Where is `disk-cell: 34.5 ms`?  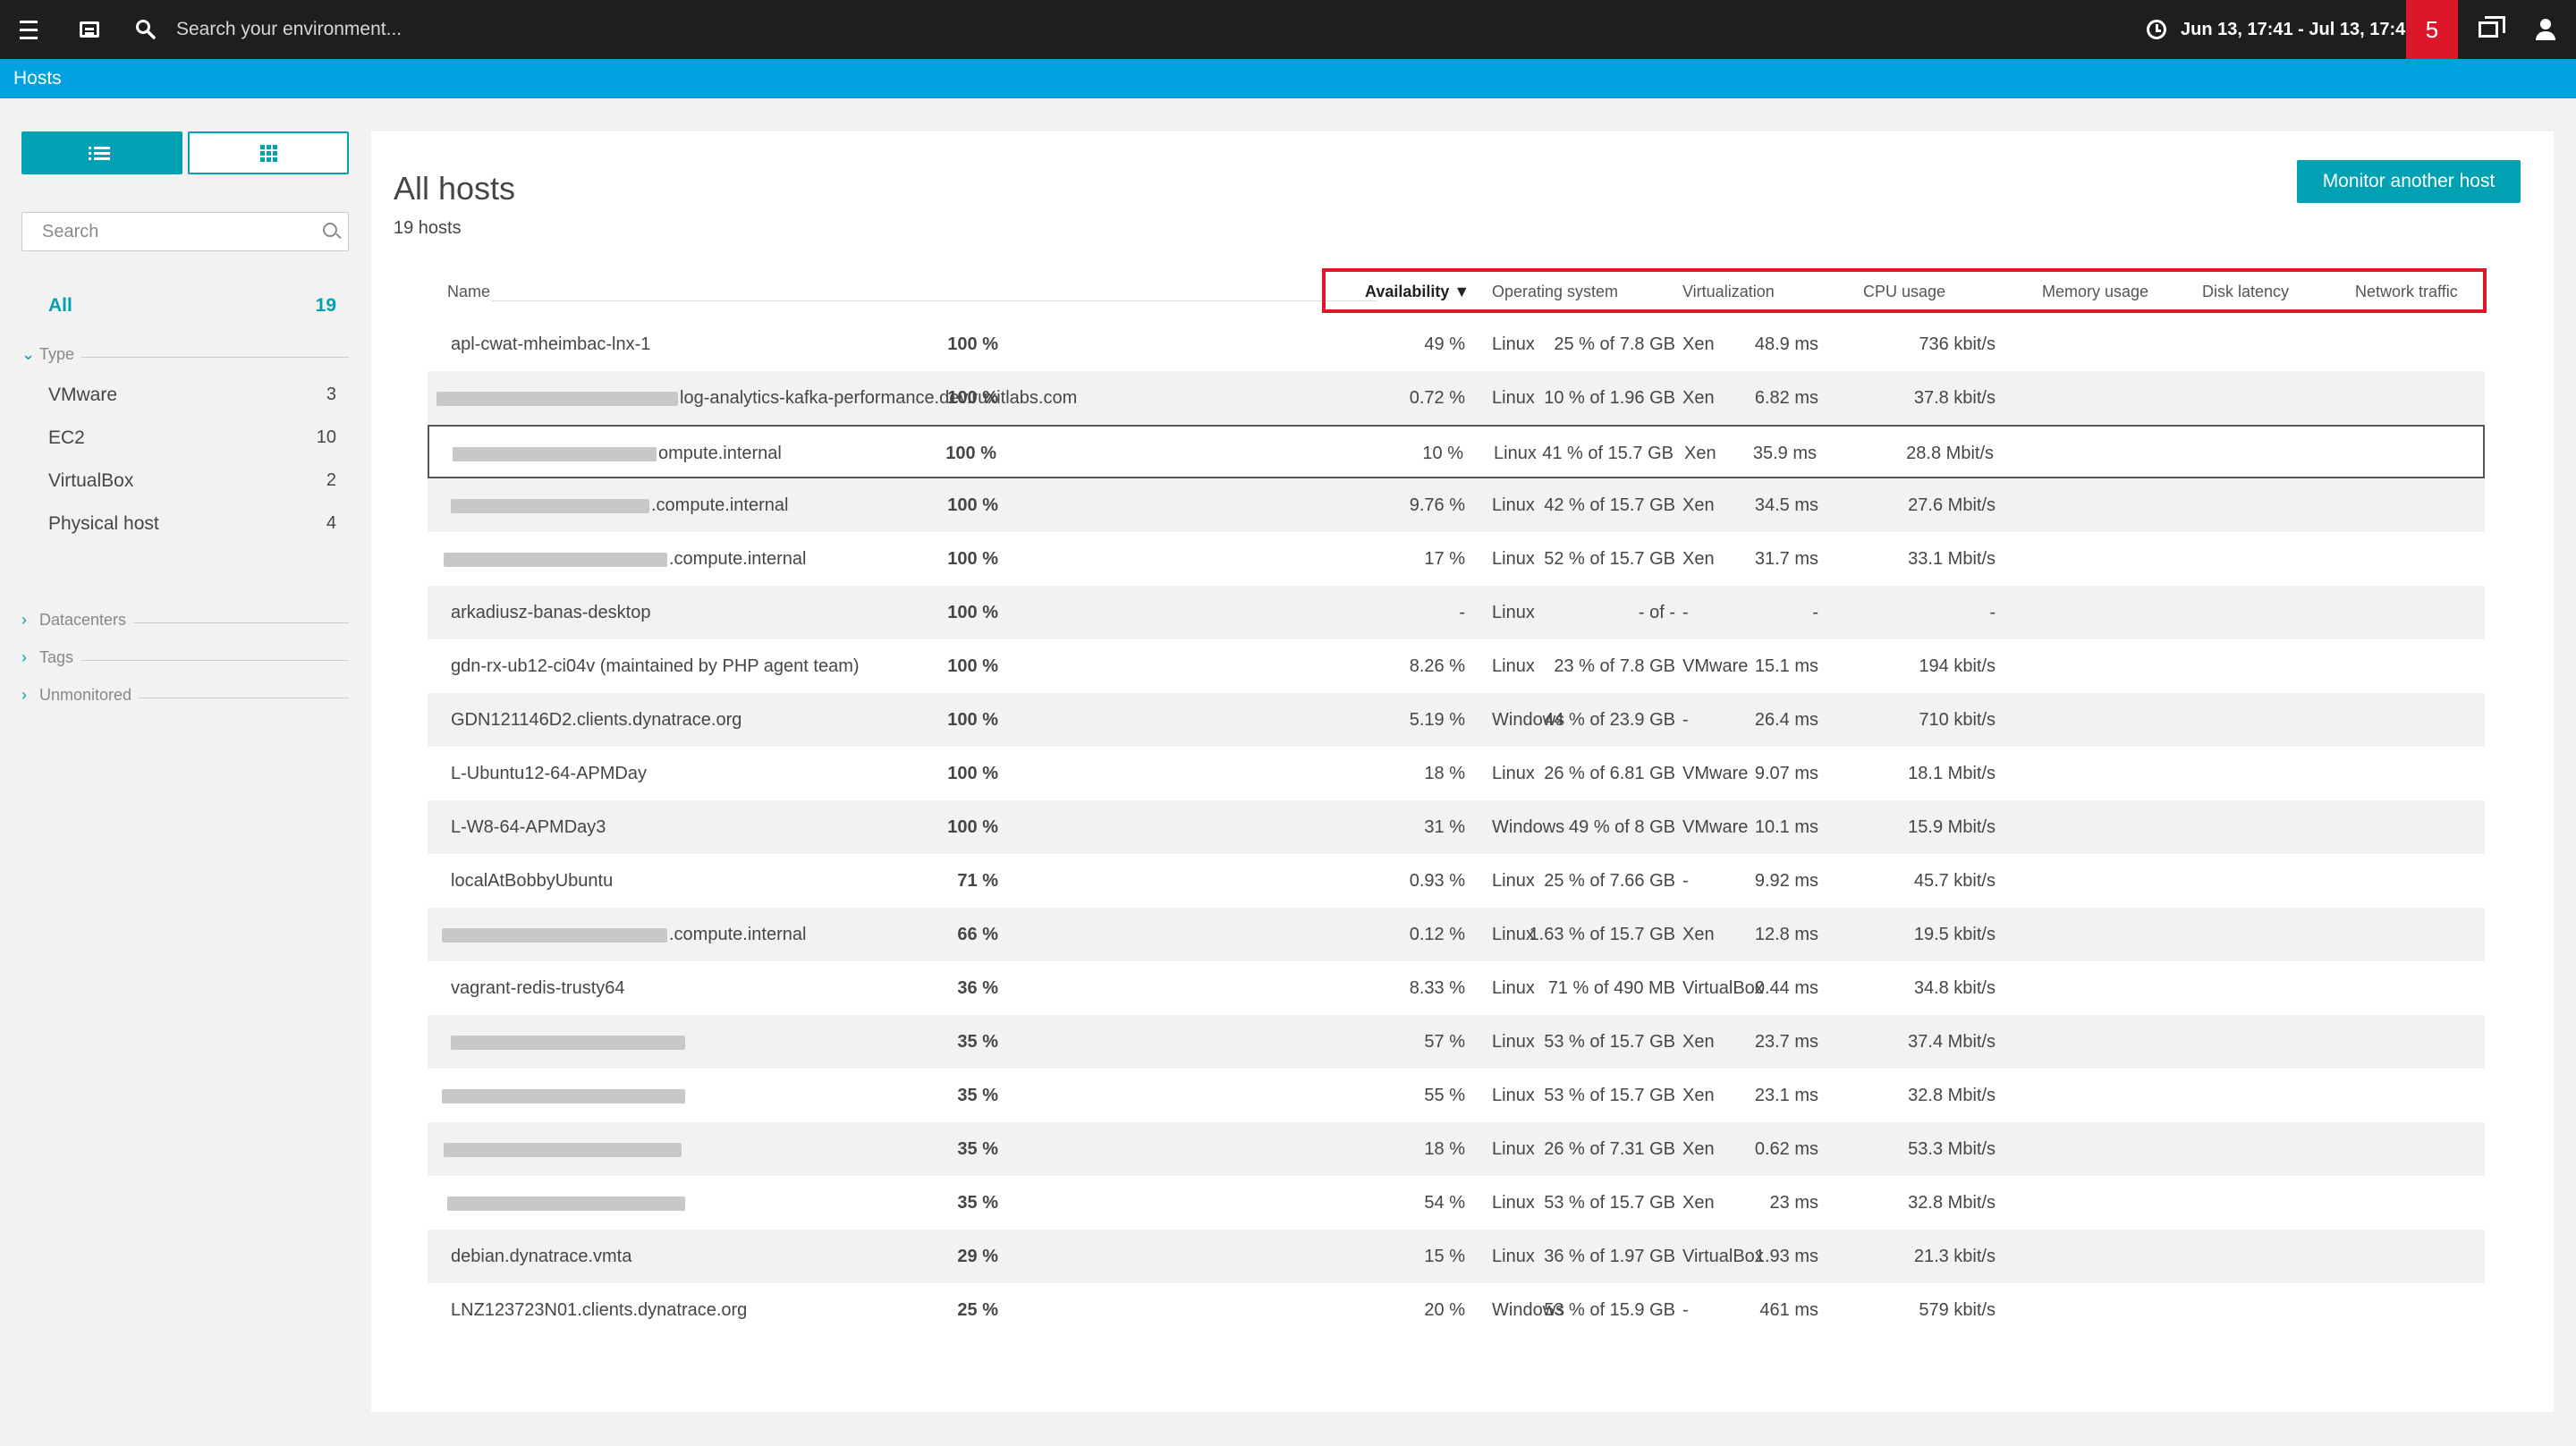
disk-cell: 34.5 ms is located at coordinates (1786, 505).